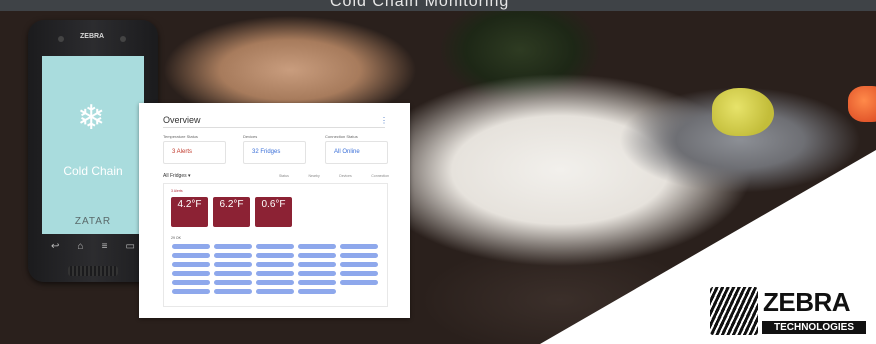 The image size is (876, 344). What do you see at coordinates (177, 176) in the screenshot?
I see `fridges-dropdown: All Fridges ▾` at bounding box center [177, 176].